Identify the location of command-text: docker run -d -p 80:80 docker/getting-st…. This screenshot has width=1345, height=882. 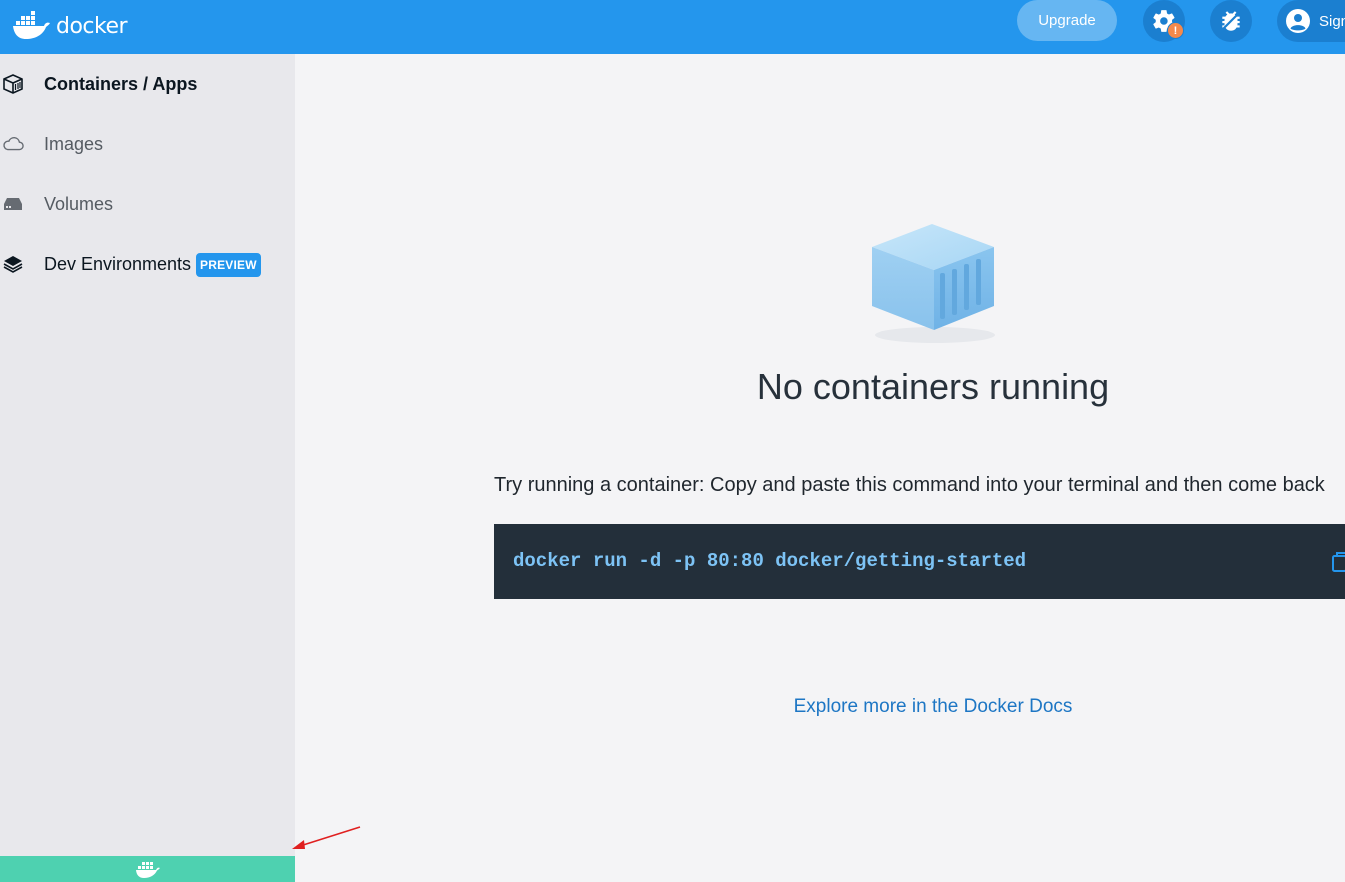
(769, 561).